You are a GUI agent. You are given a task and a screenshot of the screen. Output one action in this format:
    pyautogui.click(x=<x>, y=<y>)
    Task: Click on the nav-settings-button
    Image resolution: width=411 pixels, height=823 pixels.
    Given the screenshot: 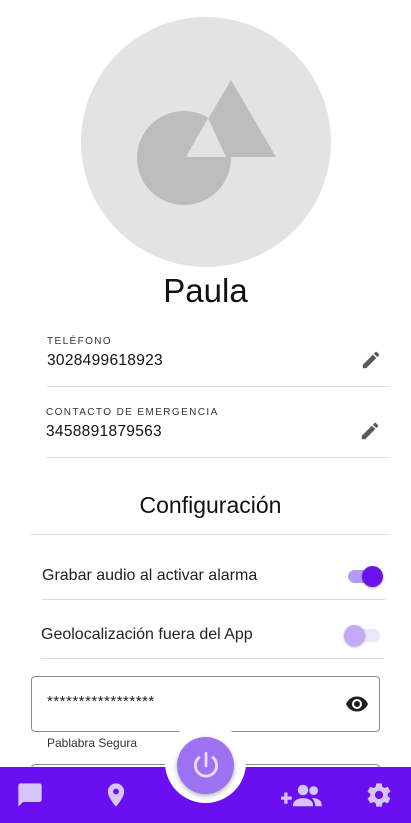 What is the action you would take?
    pyautogui.click(x=379, y=795)
    